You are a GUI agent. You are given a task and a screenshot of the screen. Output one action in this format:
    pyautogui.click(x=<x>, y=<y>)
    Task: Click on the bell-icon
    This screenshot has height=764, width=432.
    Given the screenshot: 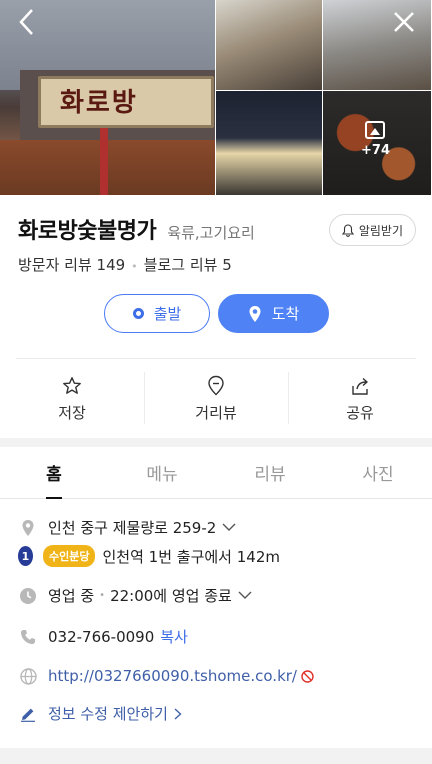 What is the action you would take?
    pyautogui.click(x=347, y=230)
    